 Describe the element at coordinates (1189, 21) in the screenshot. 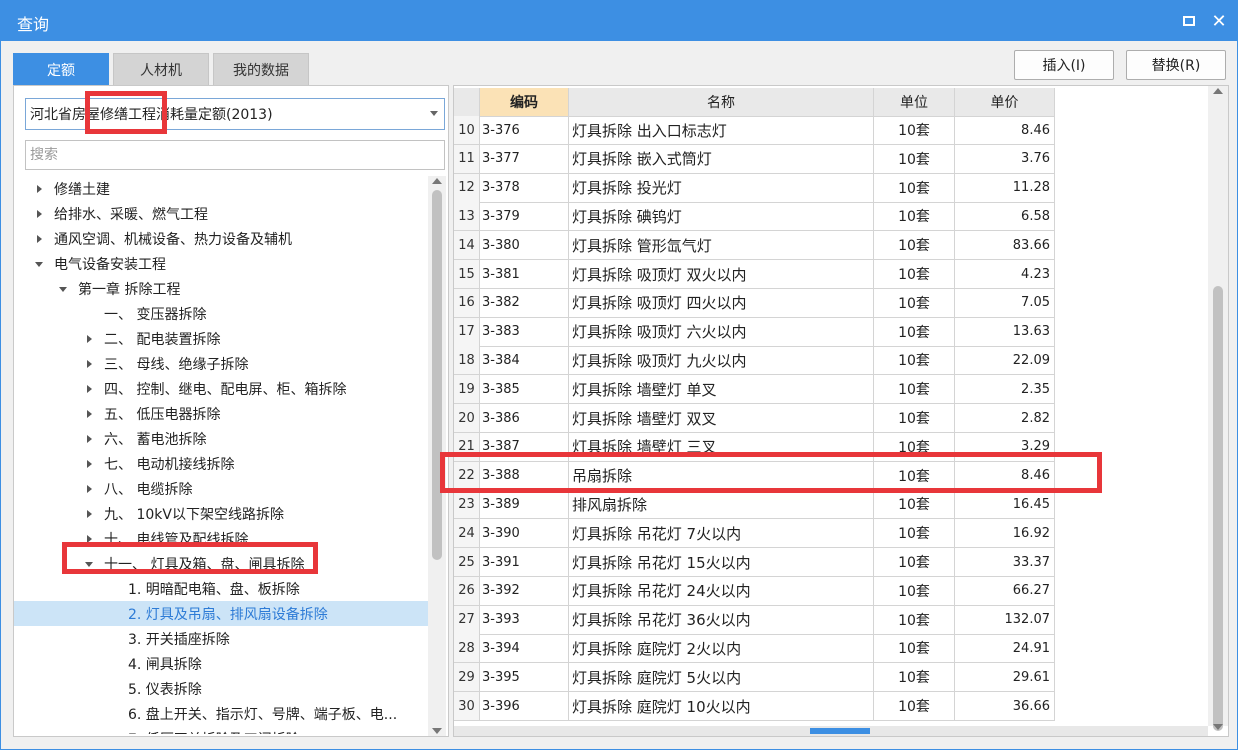

I see `maximize-button` at that location.